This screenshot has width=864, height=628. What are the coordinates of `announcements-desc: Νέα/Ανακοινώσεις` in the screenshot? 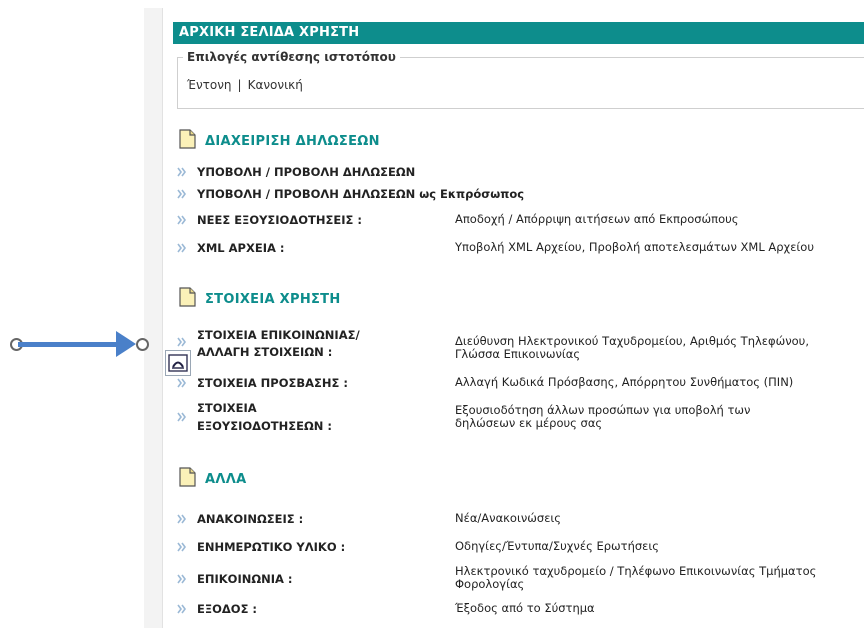 It's located at (508, 518).